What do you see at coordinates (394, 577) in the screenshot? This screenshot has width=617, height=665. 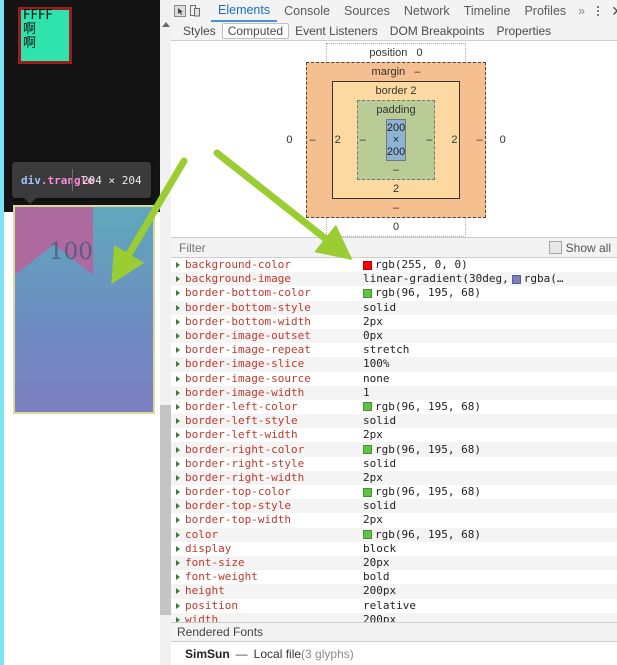 I see `property-row: font-weight bold` at bounding box center [394, 577].